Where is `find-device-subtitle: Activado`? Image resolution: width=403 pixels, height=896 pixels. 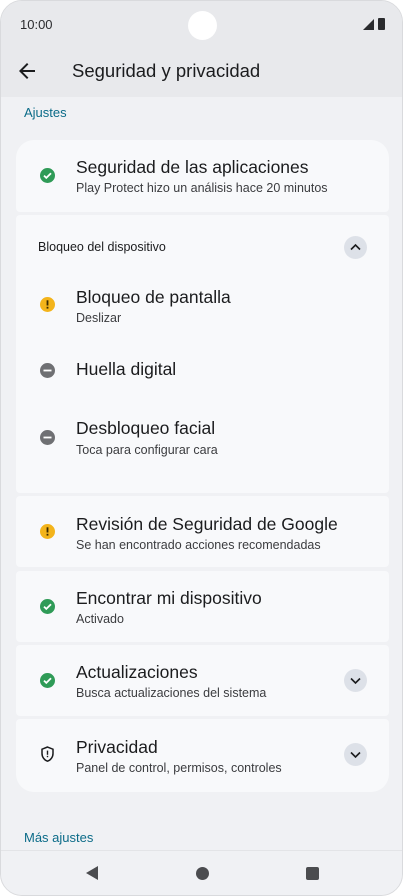 find-device-subtitle: Activado is located at coordinates (100, 619).